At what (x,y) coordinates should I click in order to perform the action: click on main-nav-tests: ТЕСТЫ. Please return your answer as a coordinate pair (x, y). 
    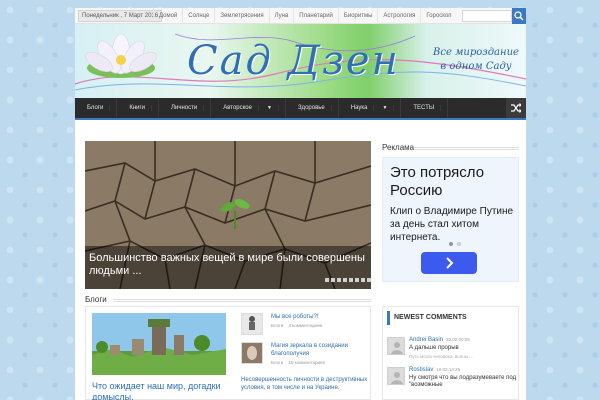
    Looking at the image, I should click on (425, 108).